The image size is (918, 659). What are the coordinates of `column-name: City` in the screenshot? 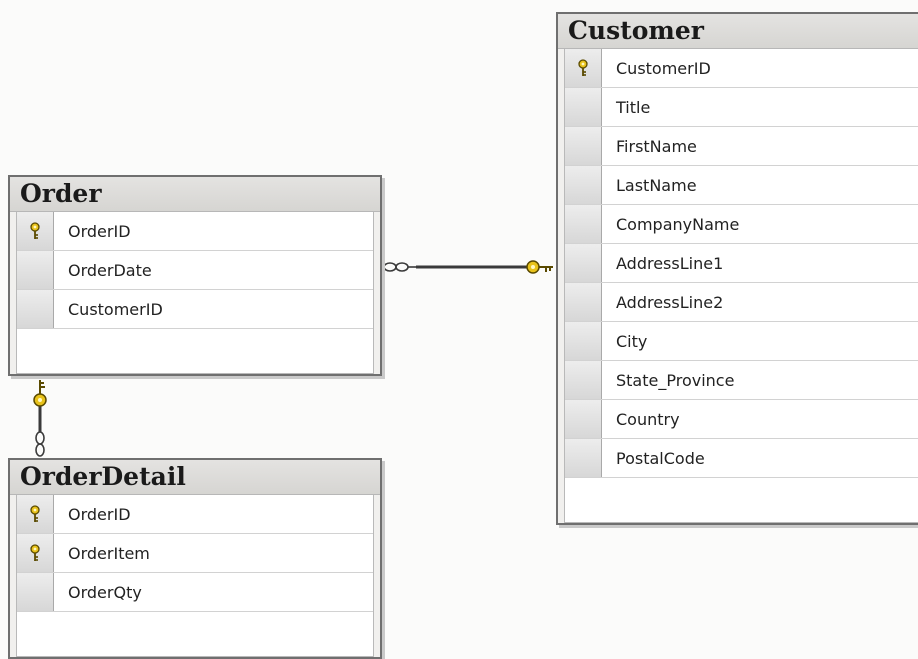 It's located at (632, 341).